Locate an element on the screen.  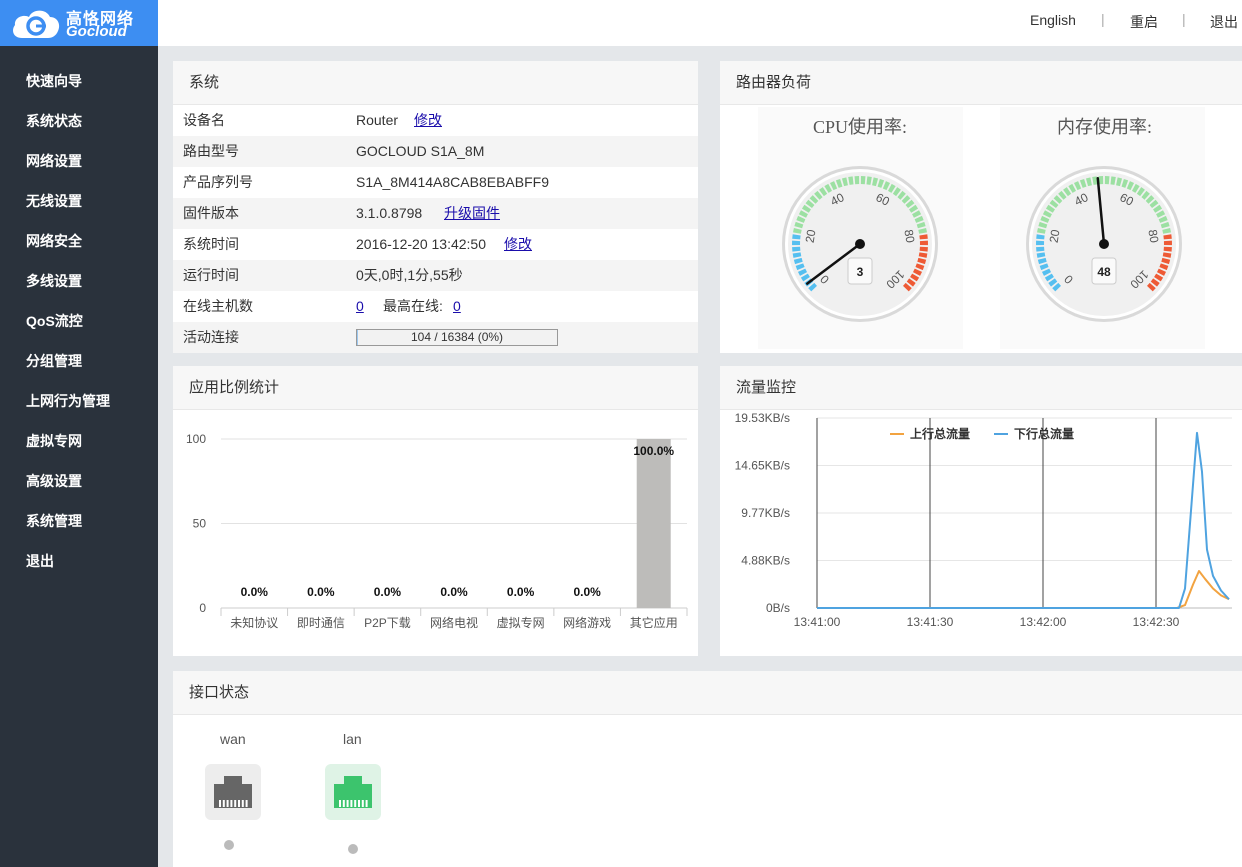
gauge-tick-label: 20 is located at coordinates (811, 236).